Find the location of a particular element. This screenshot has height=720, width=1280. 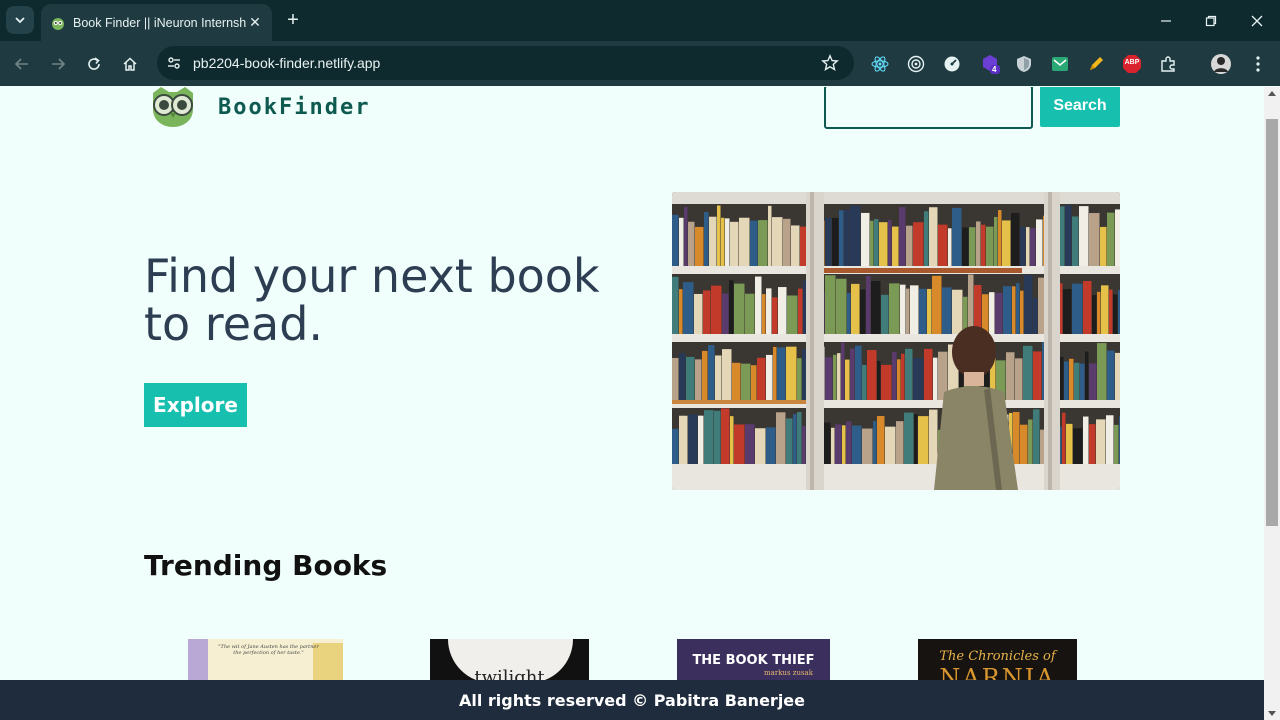

explore-button: Explore is located at coordinates (195, 405).